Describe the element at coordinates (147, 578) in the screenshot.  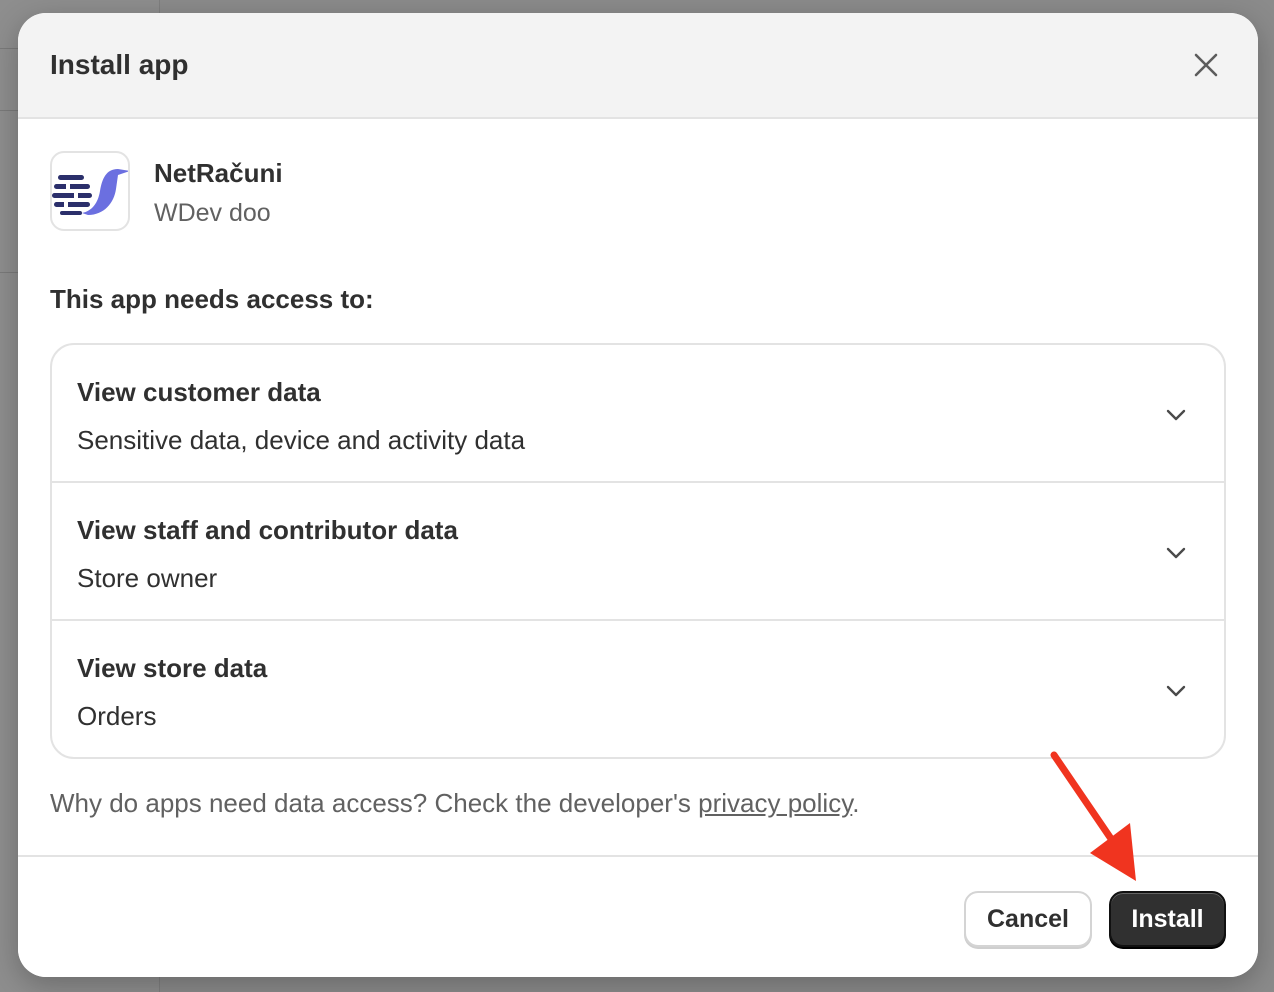
I see `permission-description: Store owner` at that location.